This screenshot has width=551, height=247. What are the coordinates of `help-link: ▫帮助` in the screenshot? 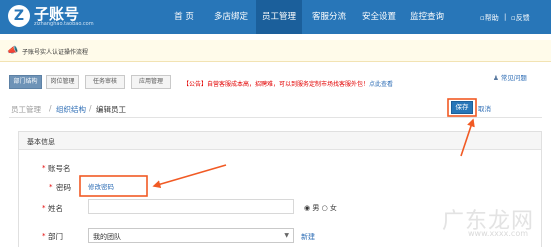 It's located at (489, 18).